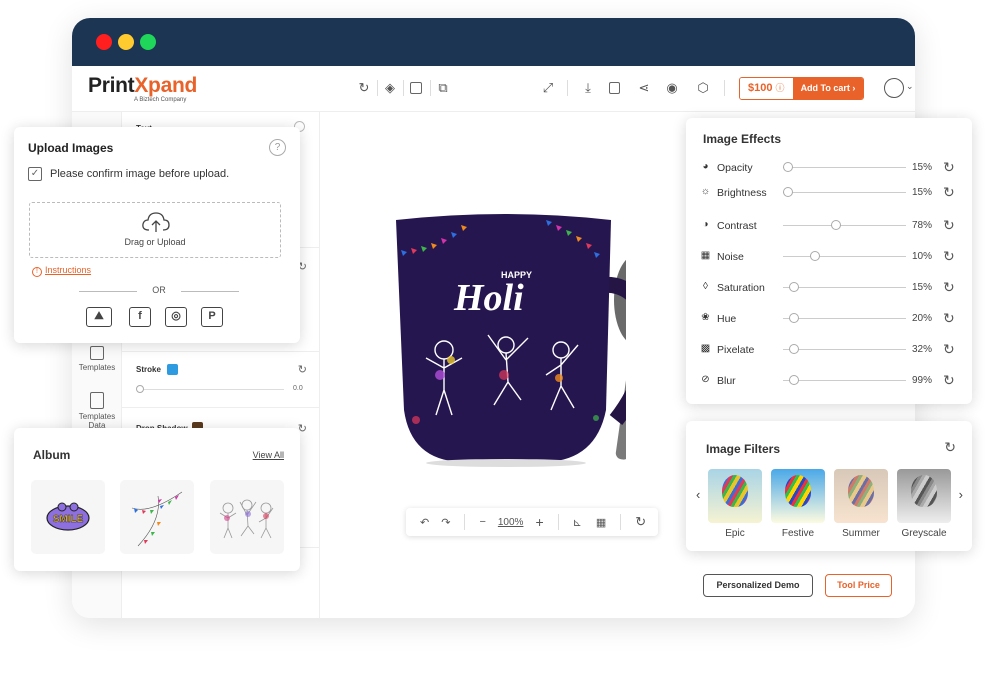  Describe the element at coordinates (644, 88) in the screenshot. I see `share-icon: ⋖` at that location.